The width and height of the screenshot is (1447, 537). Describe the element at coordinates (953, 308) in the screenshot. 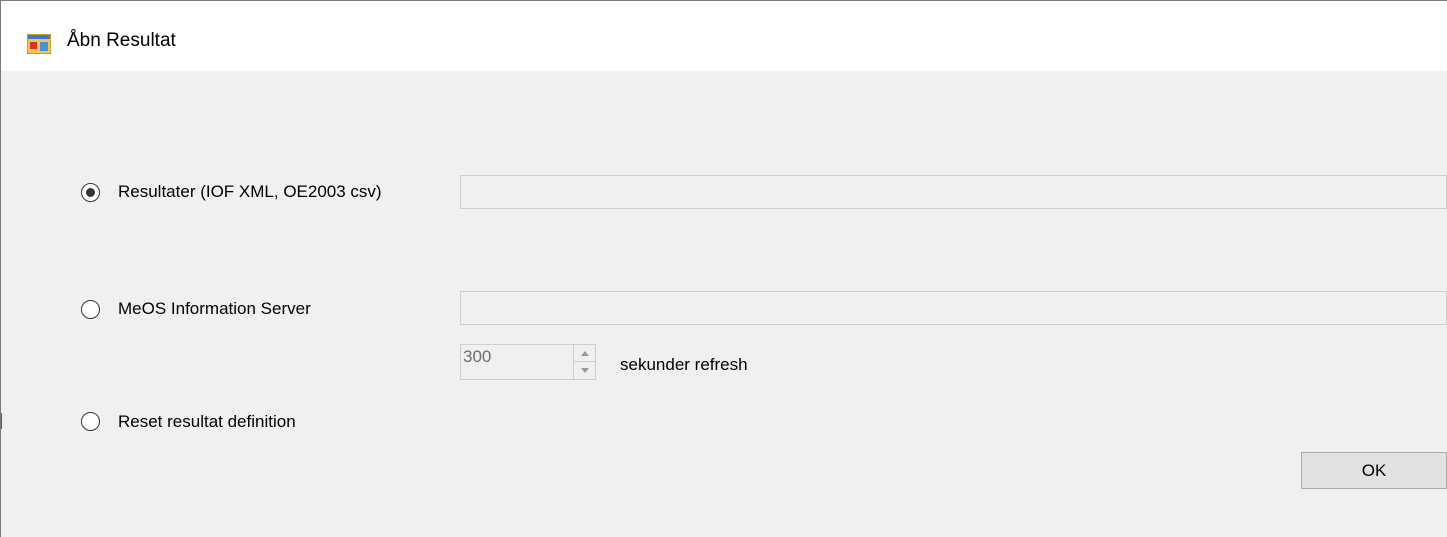

I see `meos-server-address-input` at that location.